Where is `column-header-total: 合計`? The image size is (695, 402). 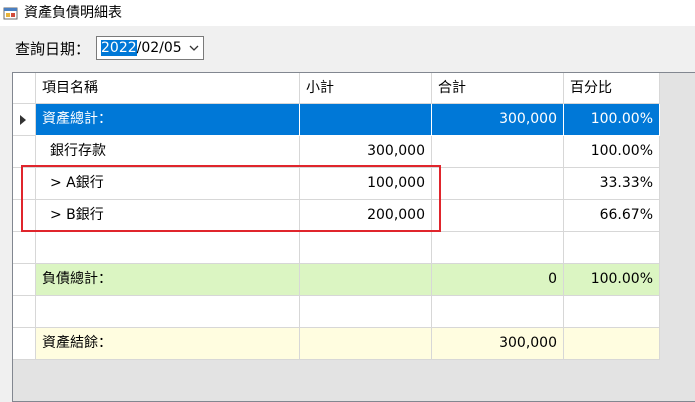 column-header-total: 合計 is located at coordinates (498, 88).